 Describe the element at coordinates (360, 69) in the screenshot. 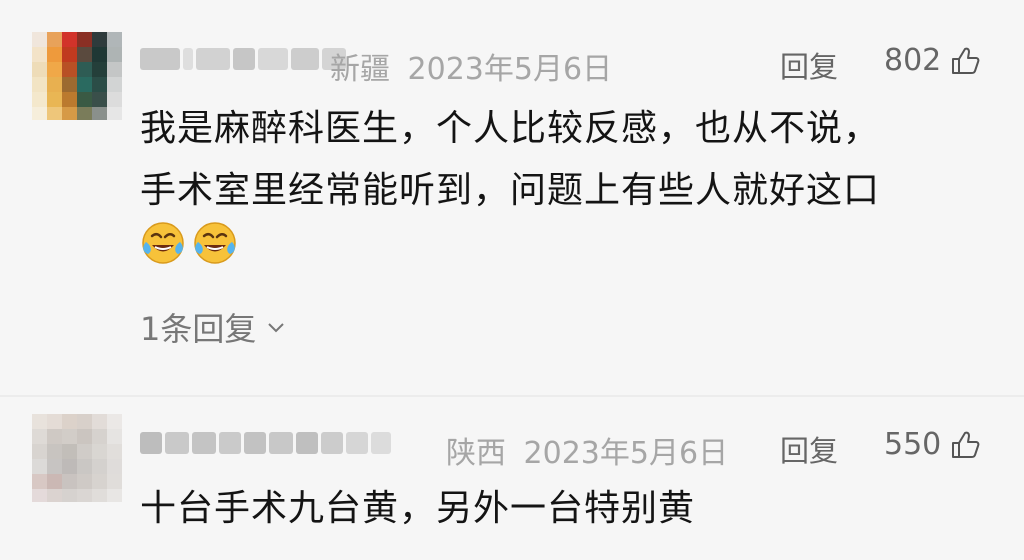

I see `location-label: 新疆` at that location.